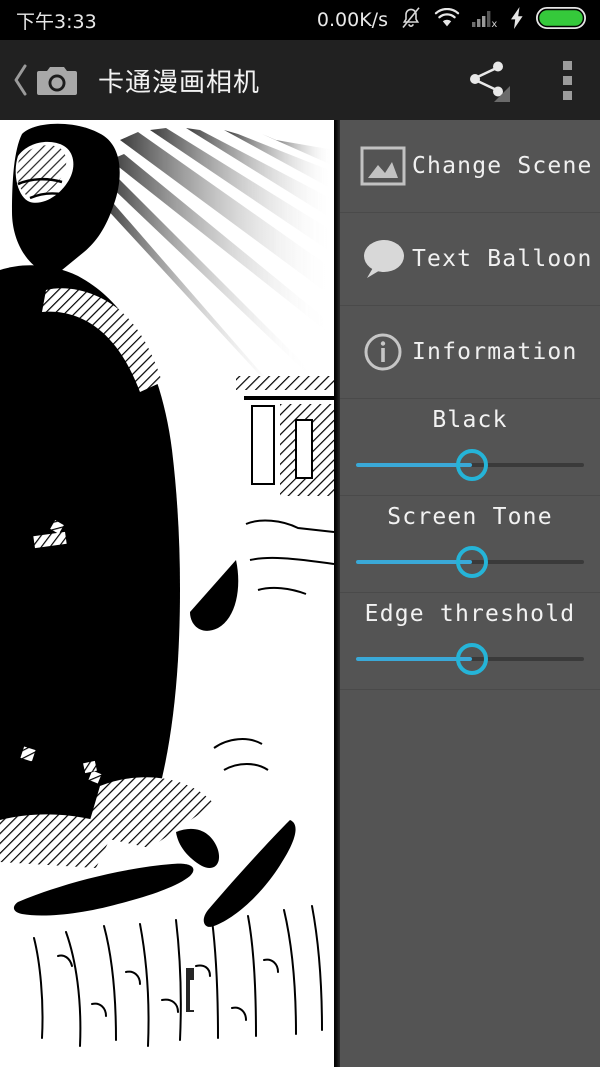 Image resolution: width=600 pixels, height=1067 pixels. What do you see at coordinates (495, 352) in the screenshot?
I see `menu-item-label: Information` at bounding box center [495, 352].